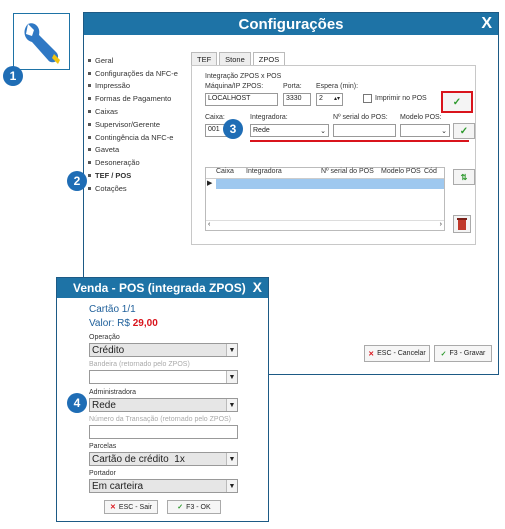 This screenshot has width=505, height=529. Describe the element at coordinates (325, 225) in the screenshot. I see `horizontal-scrollbar: ‹ ›` at that location.